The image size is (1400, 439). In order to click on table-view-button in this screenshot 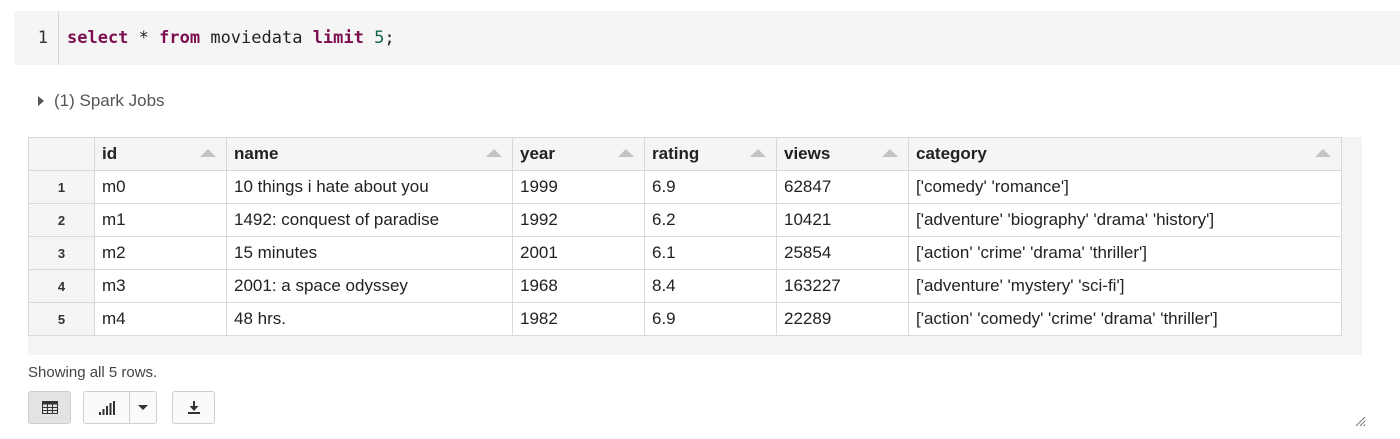, I will do `click(49, 407)`.